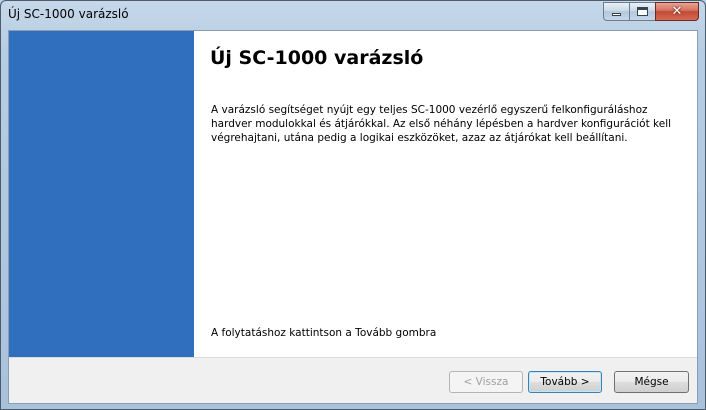 Image resolution: width=706 pixels, height=410 pixels. I want to click on minimize-icon, so click(616, 14).